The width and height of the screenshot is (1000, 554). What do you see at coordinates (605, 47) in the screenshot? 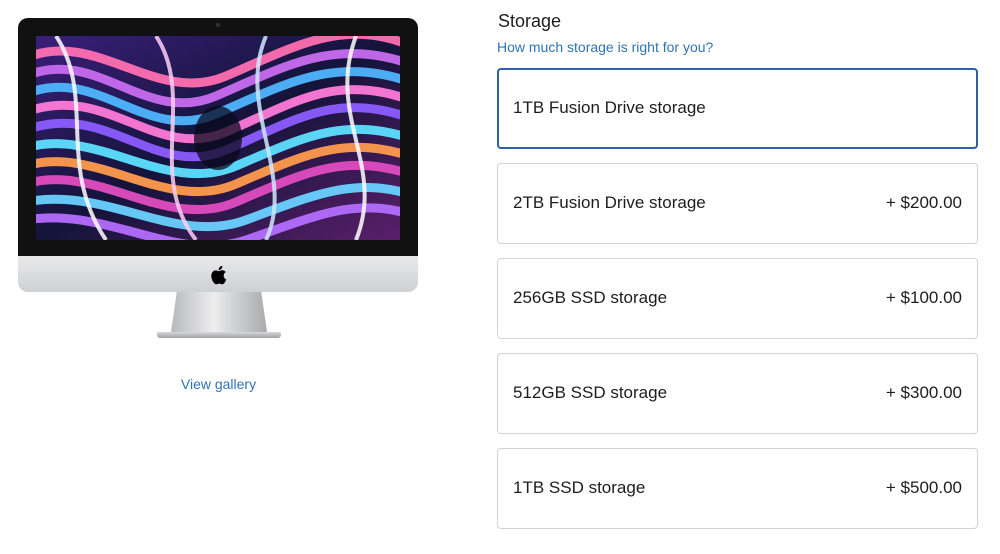
I see `storage-help-link: How much storage is right for you?` at bounding box center [605, 47].